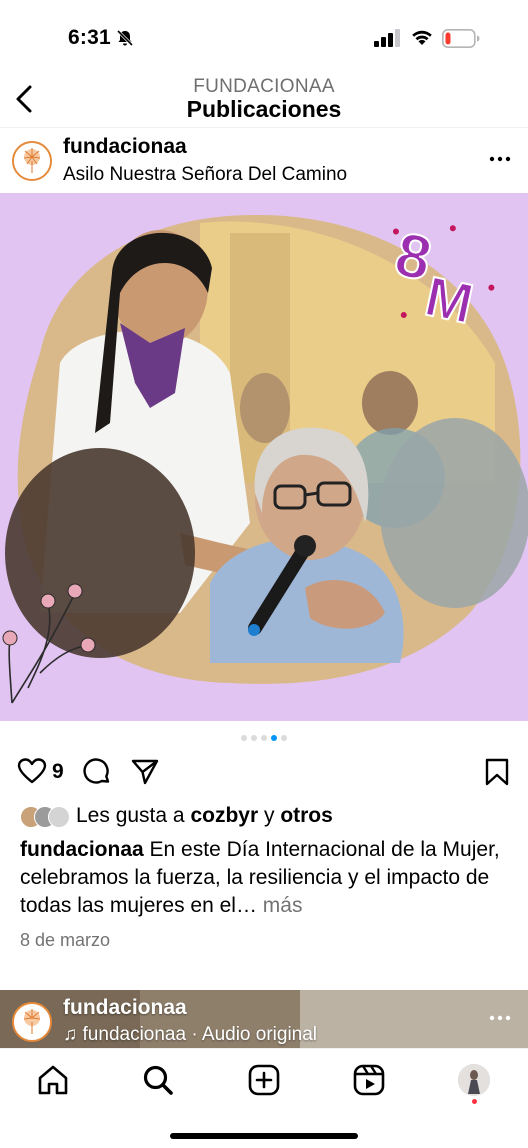 This screenshot has width=528, height=1148. What do you see at coordinates (224, 815) in the screenshot?
I see `liker-username: cozbyr` at bounding box center [224, 815].